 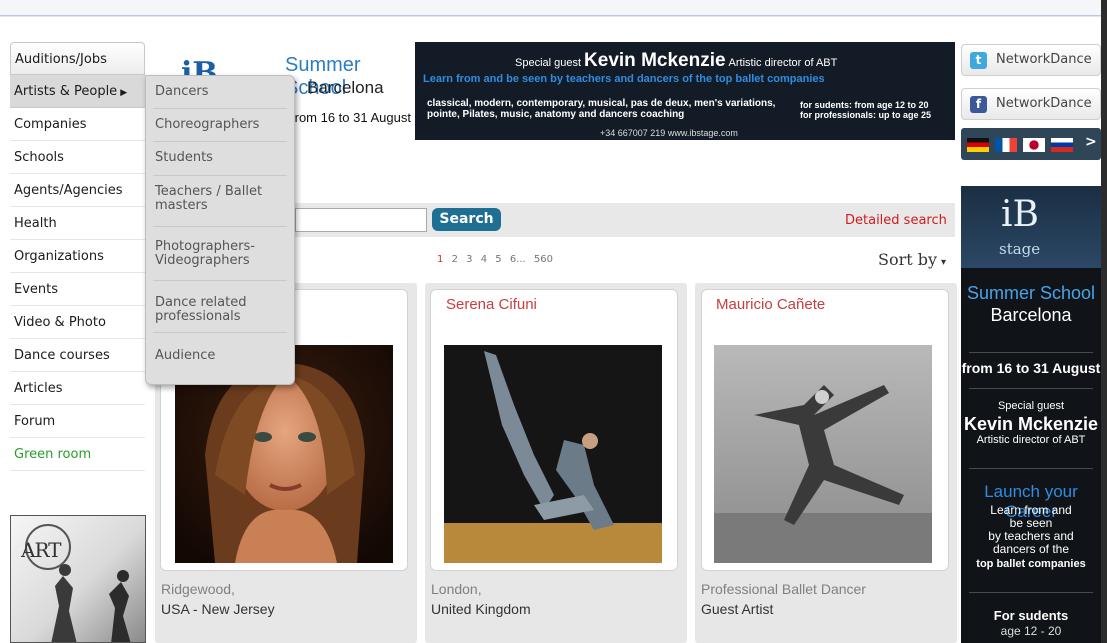 What do you see at coordinates (1031, 60) in the screenshot?
I see `twitter-button: t NetworkDance` at bounding box center [1031, 60].